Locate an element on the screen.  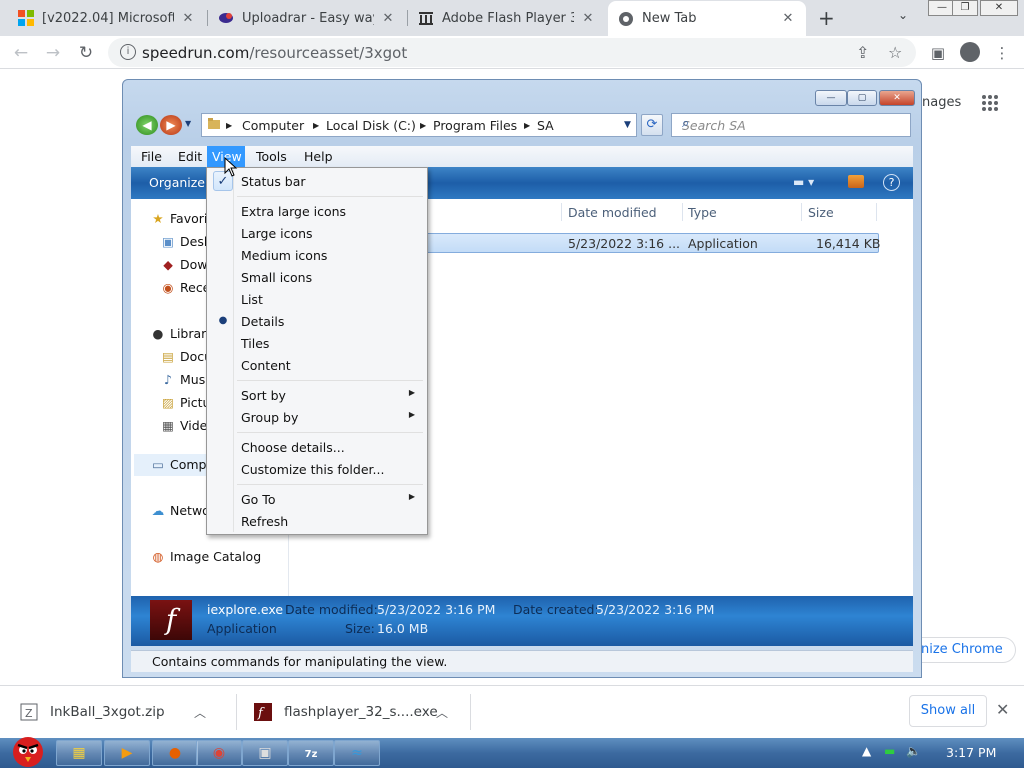
restore-window-button: ❐ is located at coordinates (965, 8).